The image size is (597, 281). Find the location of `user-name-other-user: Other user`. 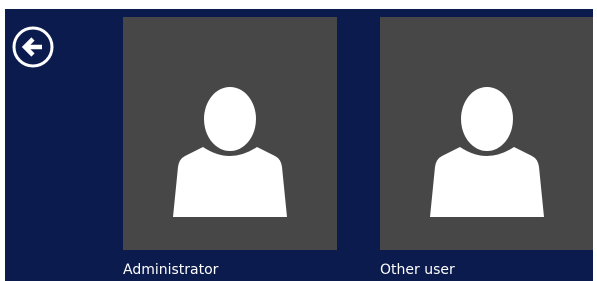

user-name-other-user: Other user is located at coordinates (417, 270).